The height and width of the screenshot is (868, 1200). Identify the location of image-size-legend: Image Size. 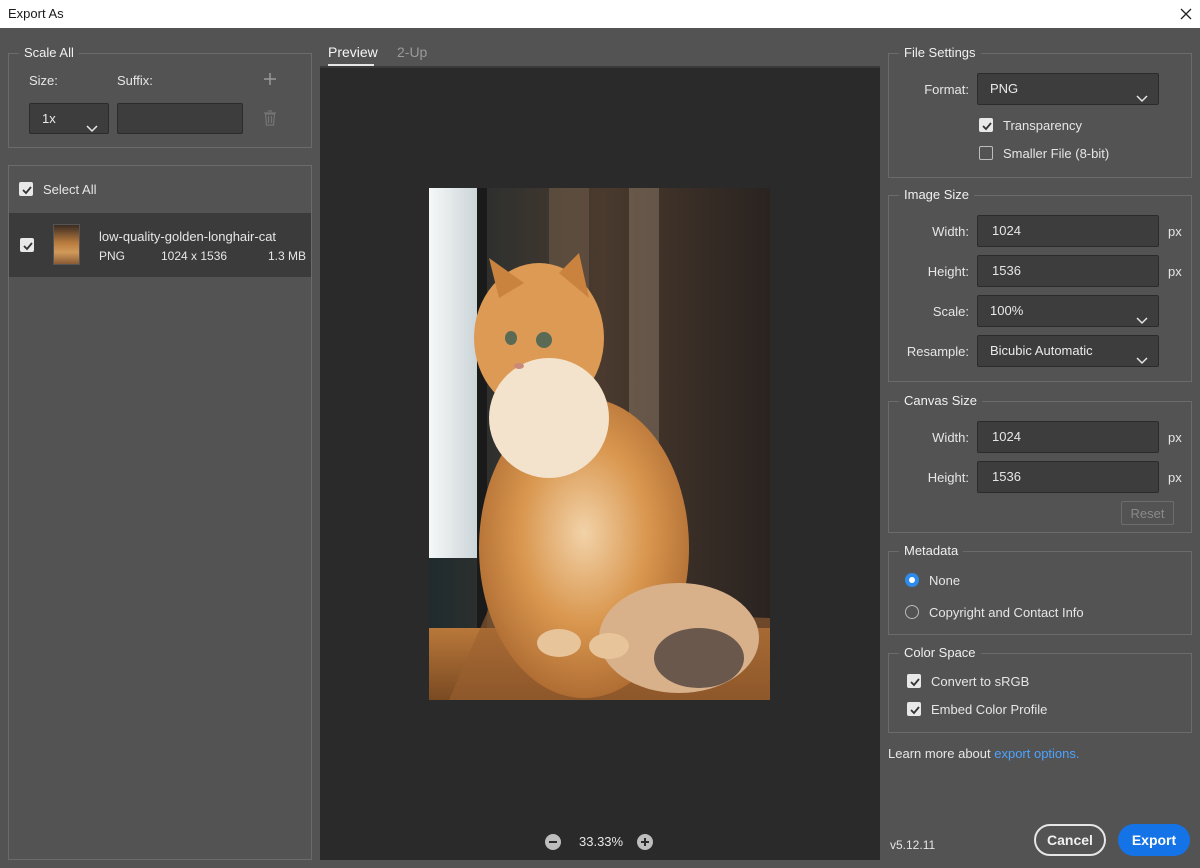
(937, 195).